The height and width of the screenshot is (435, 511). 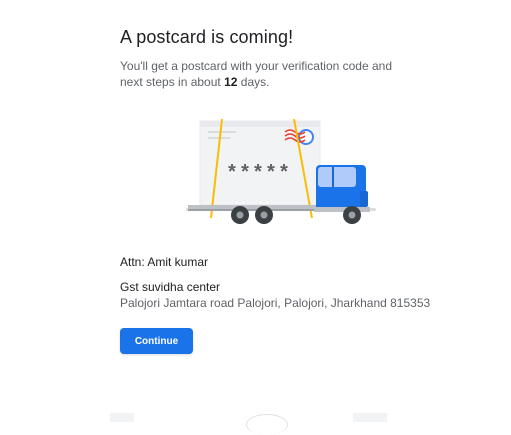 What do you see at coordinates (258, 174) in the screenshot?
I see `verification-code-mask: *****` at bounding box center [258, 174].